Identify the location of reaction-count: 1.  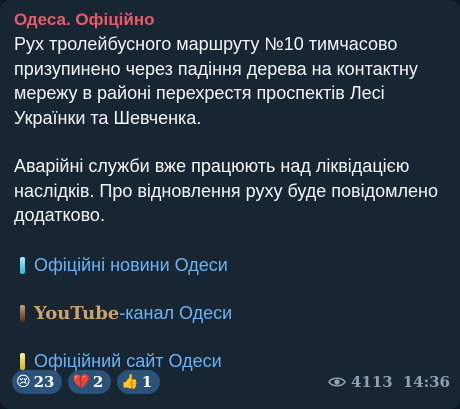
(147, 382).